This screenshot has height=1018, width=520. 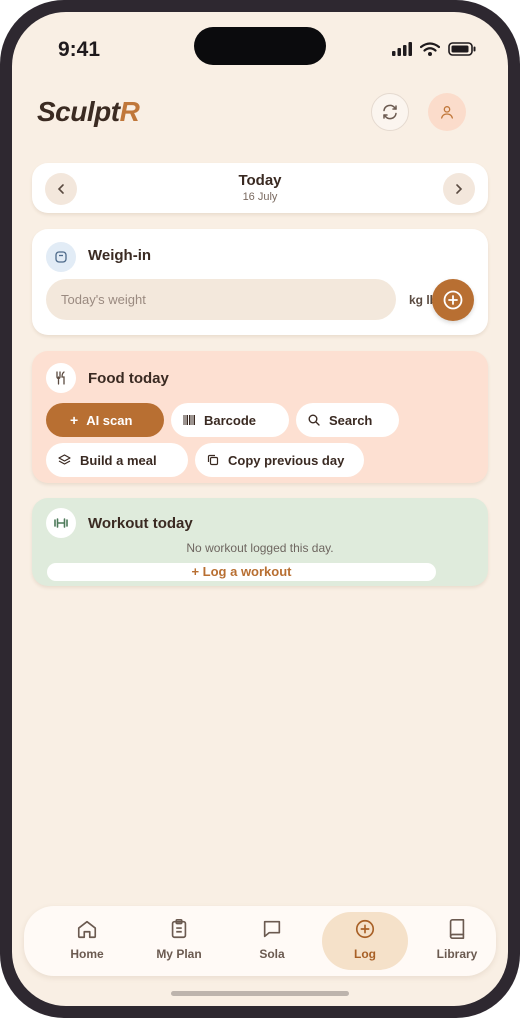 What do you see at coordinates (179, 929) in the screenshot?
I see `clipboard-icon` at bounding box center [179, 929].